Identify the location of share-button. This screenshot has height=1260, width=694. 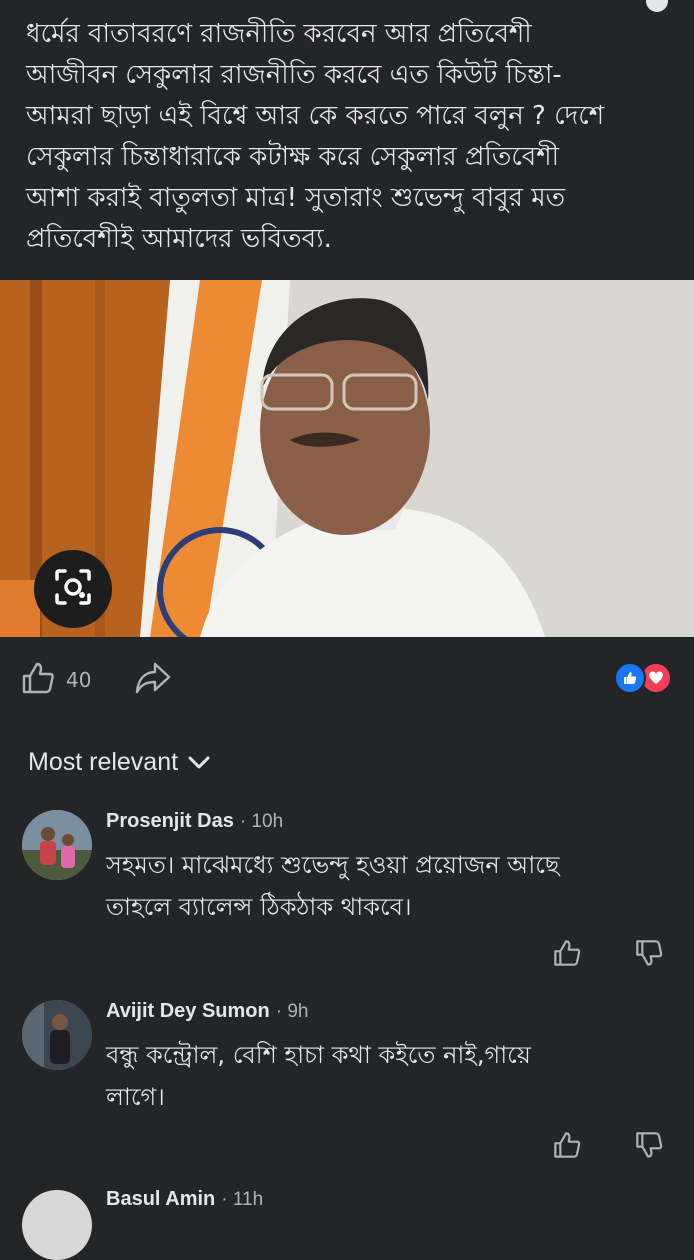
(153, 680).